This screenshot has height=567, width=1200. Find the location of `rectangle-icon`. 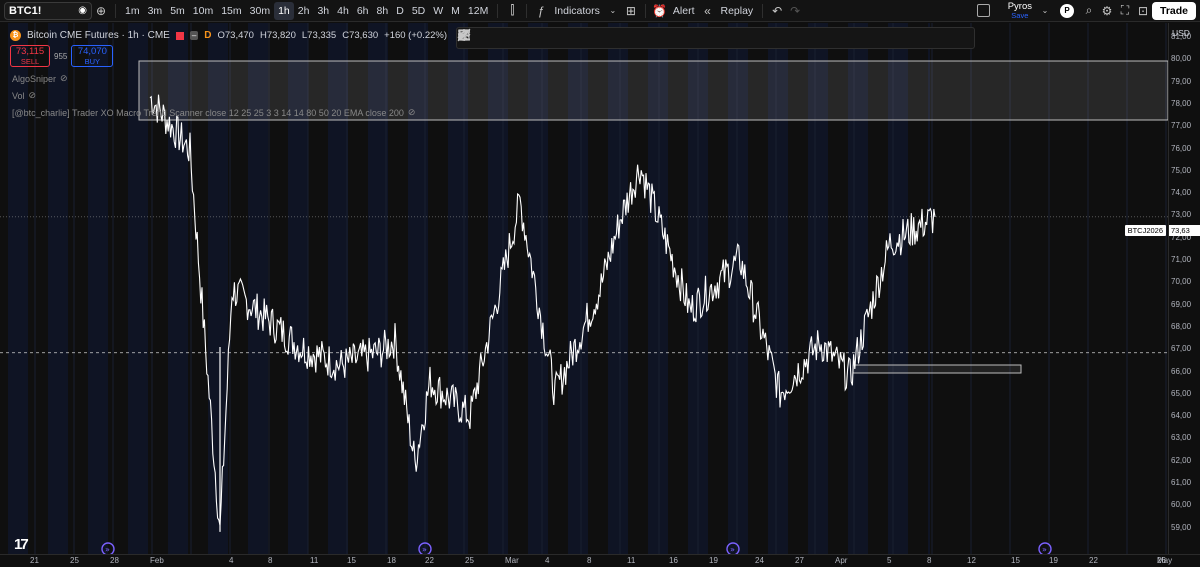

rectangle-icon is located at coordinates (599, 38).